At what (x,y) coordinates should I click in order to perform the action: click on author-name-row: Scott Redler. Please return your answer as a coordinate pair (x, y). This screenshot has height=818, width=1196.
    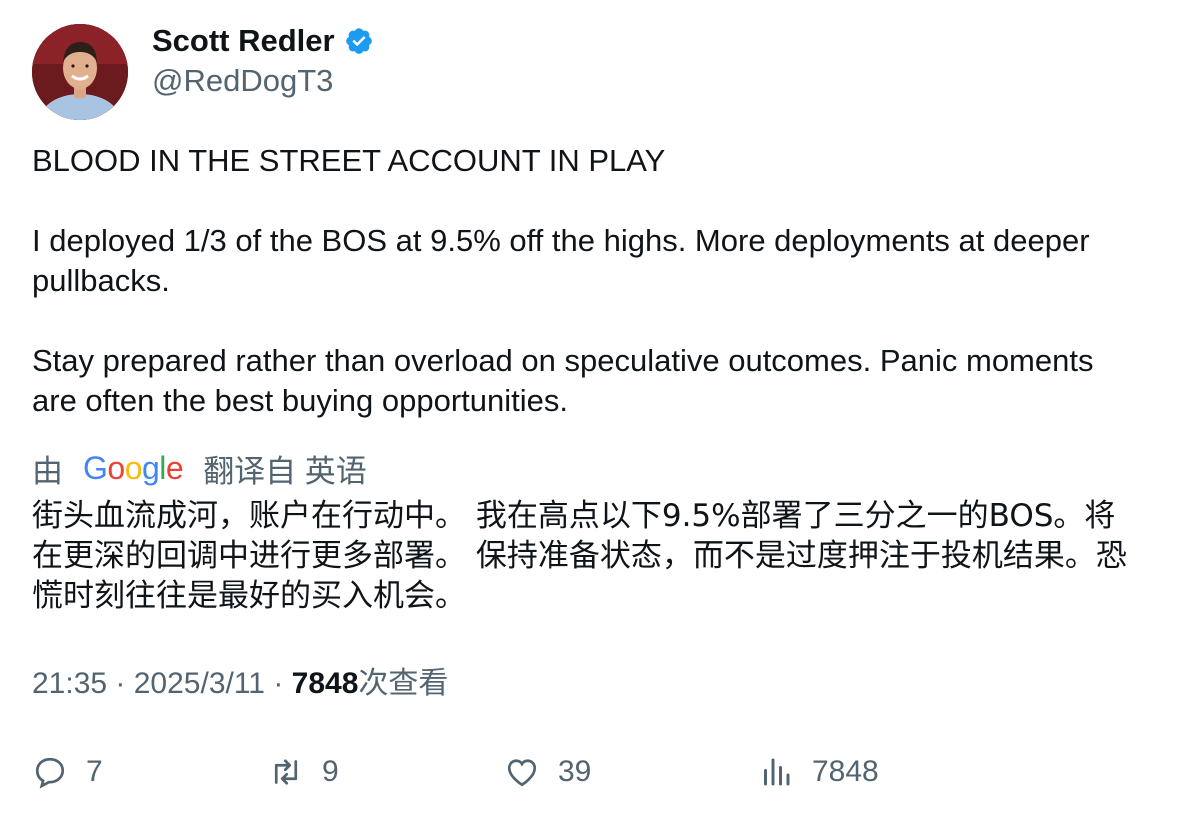
    Looking at the image, I should click on (263, 41).